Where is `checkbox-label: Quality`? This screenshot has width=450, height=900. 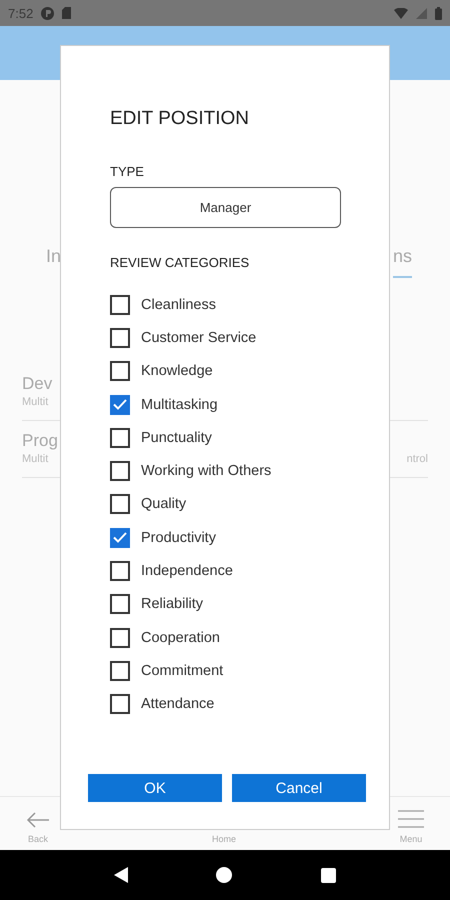
checkbox-label: Quality is located at coordinates (163, 504).